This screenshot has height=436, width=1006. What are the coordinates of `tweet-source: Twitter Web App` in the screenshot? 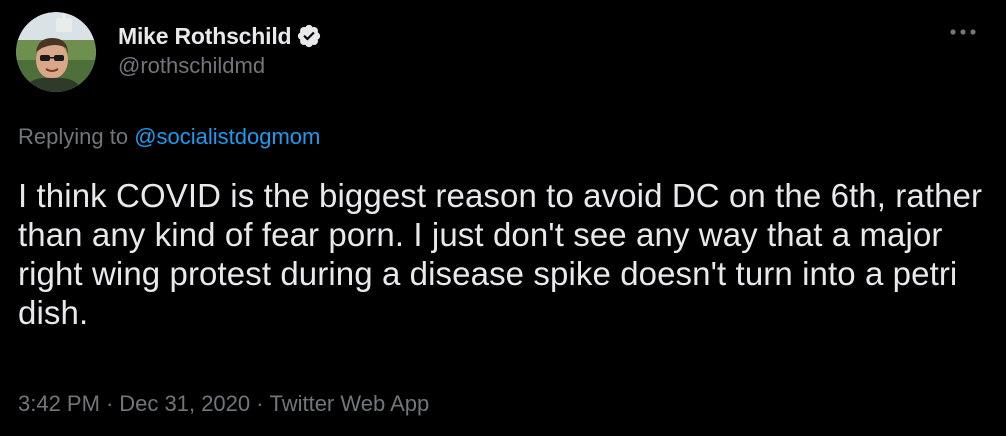 It's located at (349, 403).